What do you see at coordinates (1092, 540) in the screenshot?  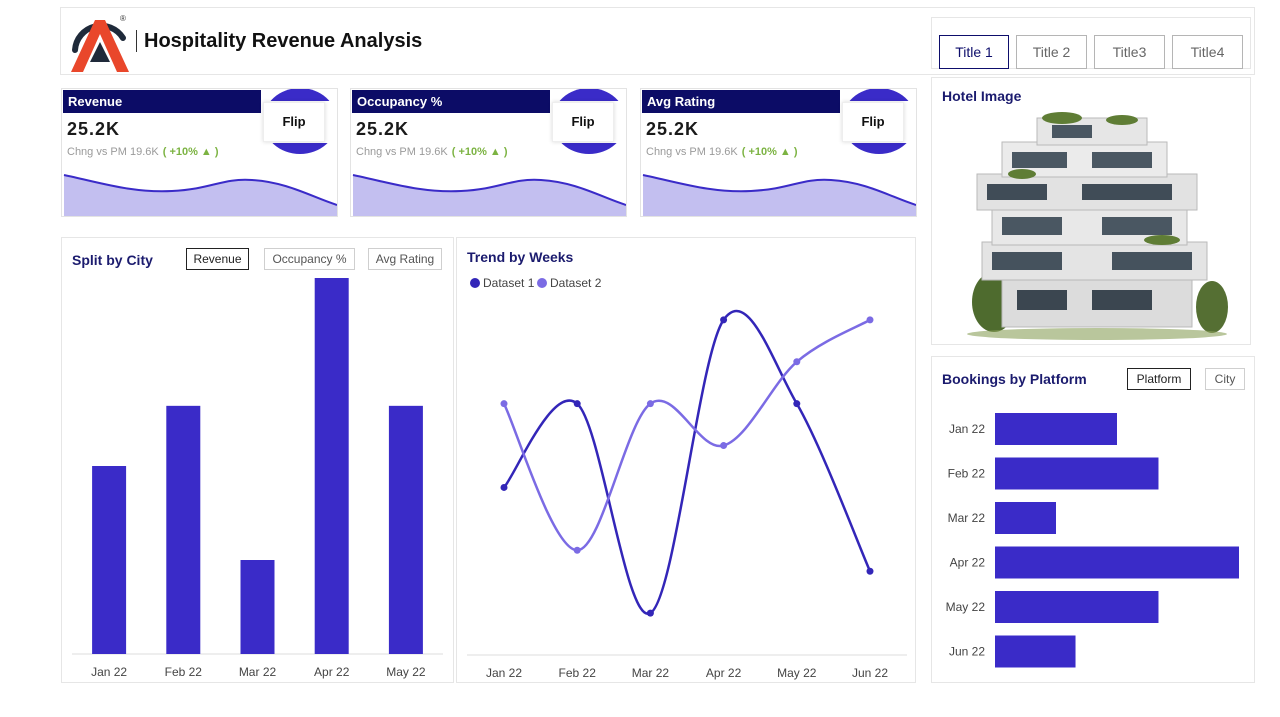 I see `platform-bar-chart: Jan 22 Feb 22 Mar 22 Apr 22 May 22 Jun 22` at bounding box center [1092, 540].